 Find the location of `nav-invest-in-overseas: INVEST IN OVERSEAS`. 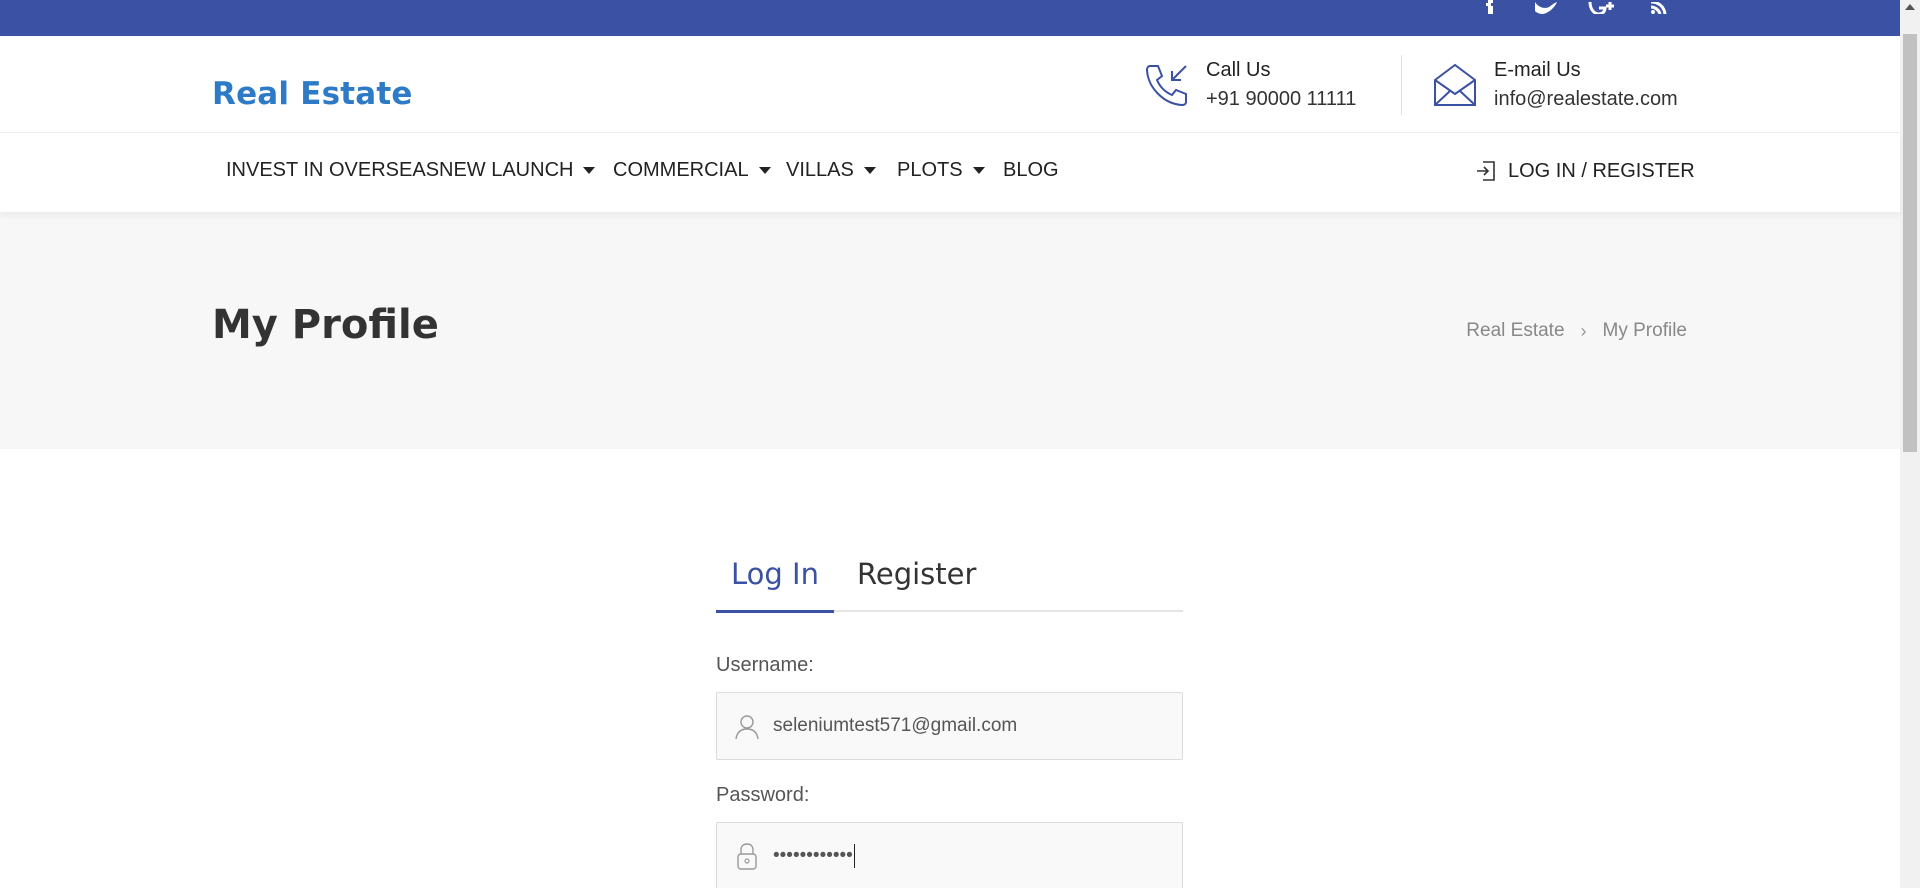

nav-invest-in-overseas: INVEST IN OVERSEAS is located at coordinates (332, 170).